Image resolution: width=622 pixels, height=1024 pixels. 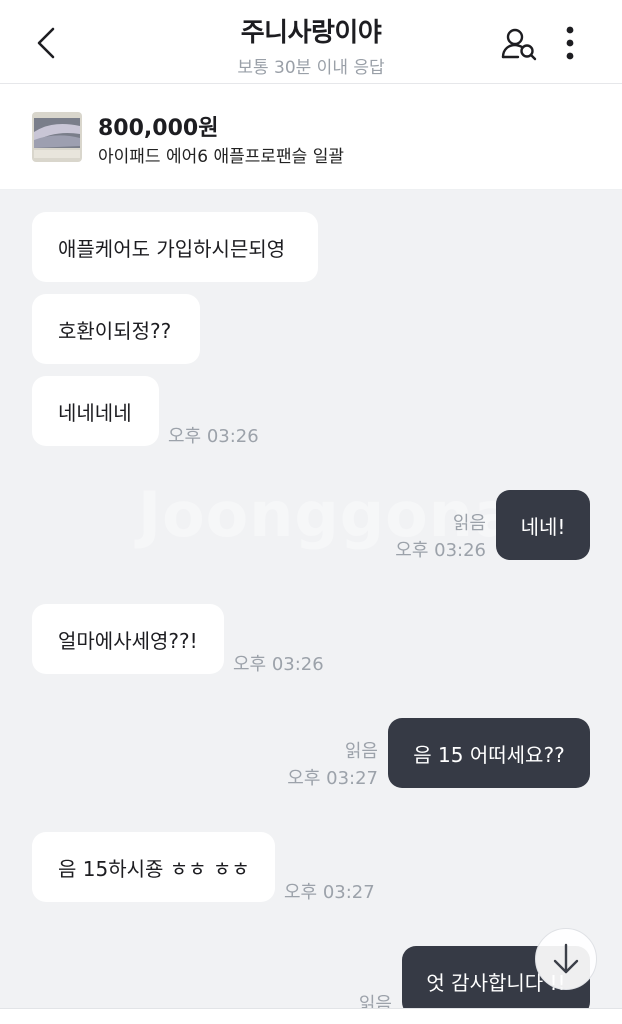 I want to click on more-options-button, so click(x=570, y=43).